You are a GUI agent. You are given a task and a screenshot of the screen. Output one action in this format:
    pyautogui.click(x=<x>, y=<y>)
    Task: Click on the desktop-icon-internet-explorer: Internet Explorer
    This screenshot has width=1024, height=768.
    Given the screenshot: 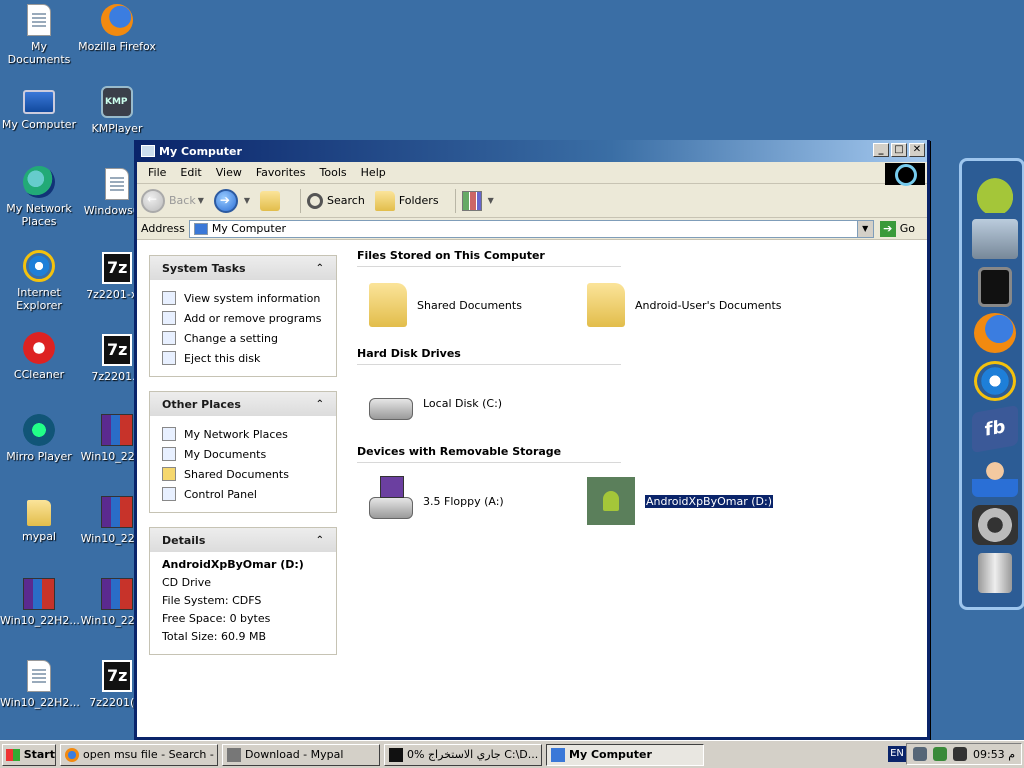 What is the action you would take?
    pyautogui.click(x=39, y=281)
    